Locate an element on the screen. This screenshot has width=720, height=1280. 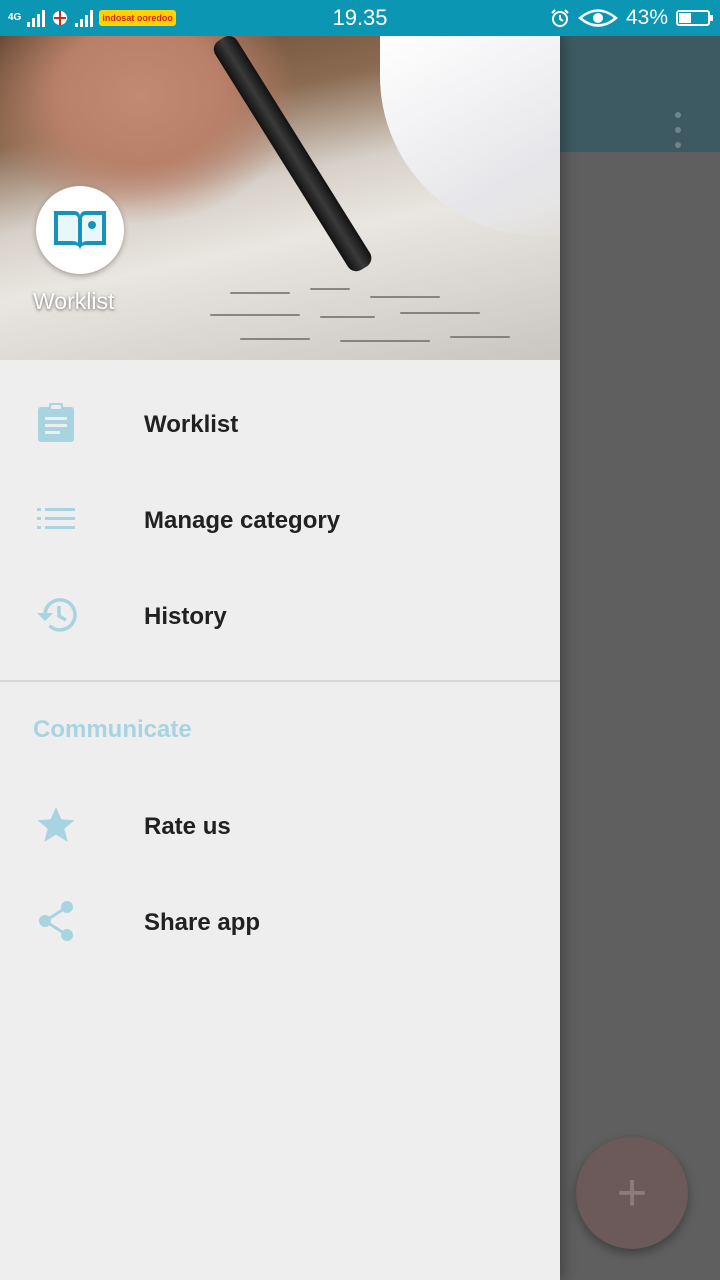
drawer-item-share-app: Share app is located at coordinates (280, 923).